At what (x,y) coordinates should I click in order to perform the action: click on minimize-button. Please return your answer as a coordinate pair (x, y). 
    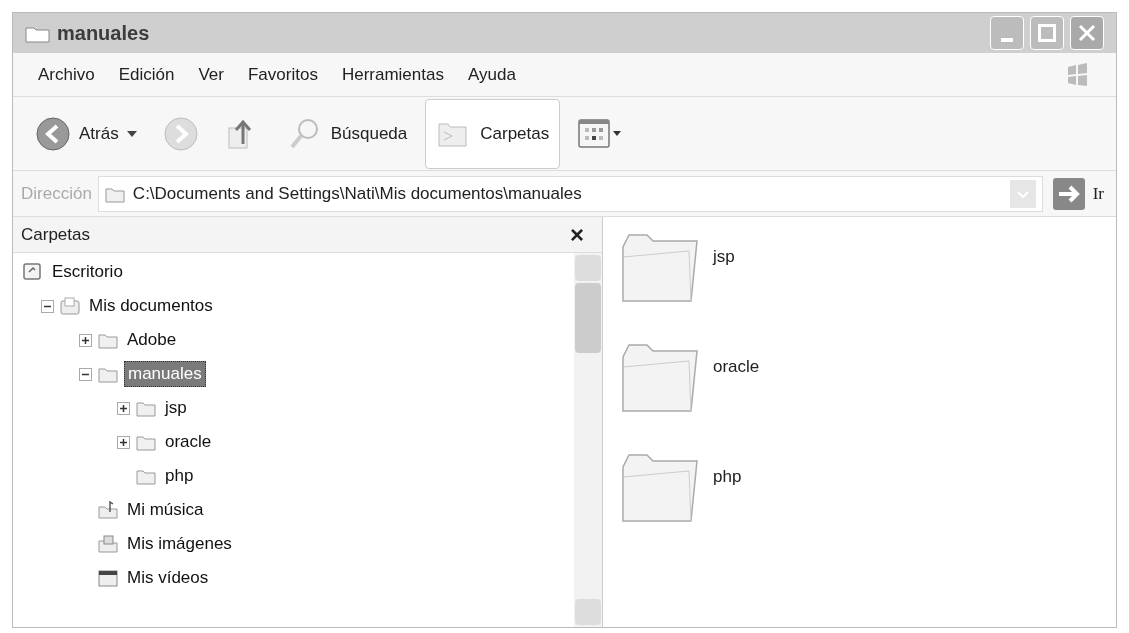
    Looking at the image, I should click on (1007, 33).